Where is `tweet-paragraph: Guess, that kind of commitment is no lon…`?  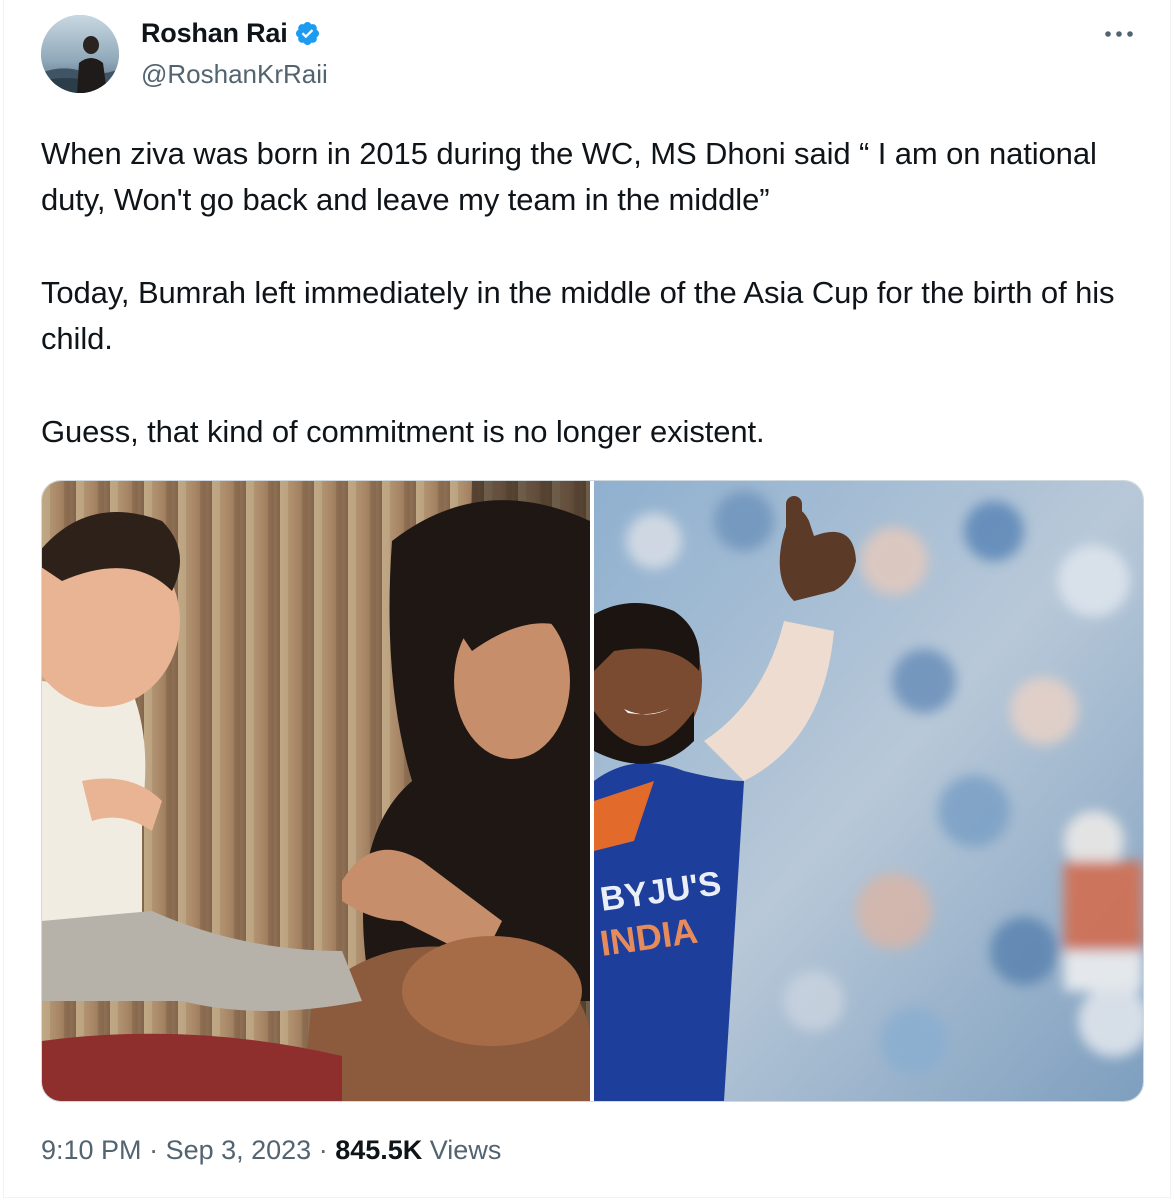
tweet-paragraph: Guess, that kind of commitment is no lon… is located at coordinates (403, 431).